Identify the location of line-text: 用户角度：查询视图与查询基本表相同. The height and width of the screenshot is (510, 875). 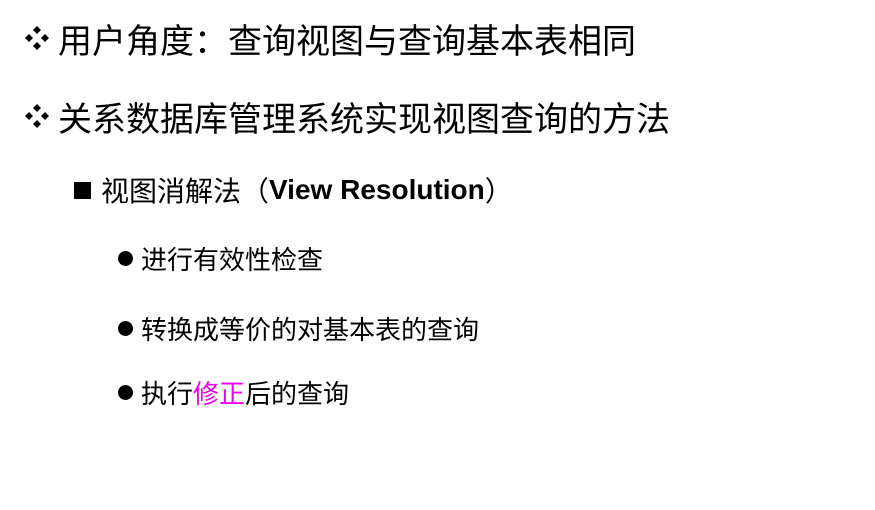
(347, 41).